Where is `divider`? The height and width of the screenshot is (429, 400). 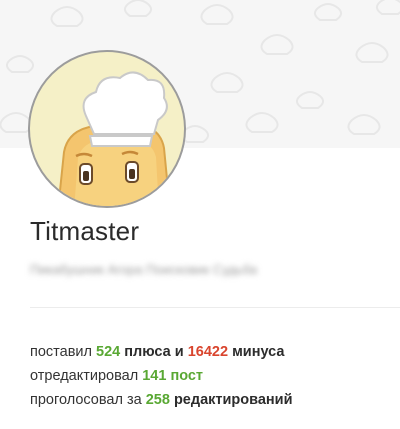
divider is located at coordinates (215, 307).